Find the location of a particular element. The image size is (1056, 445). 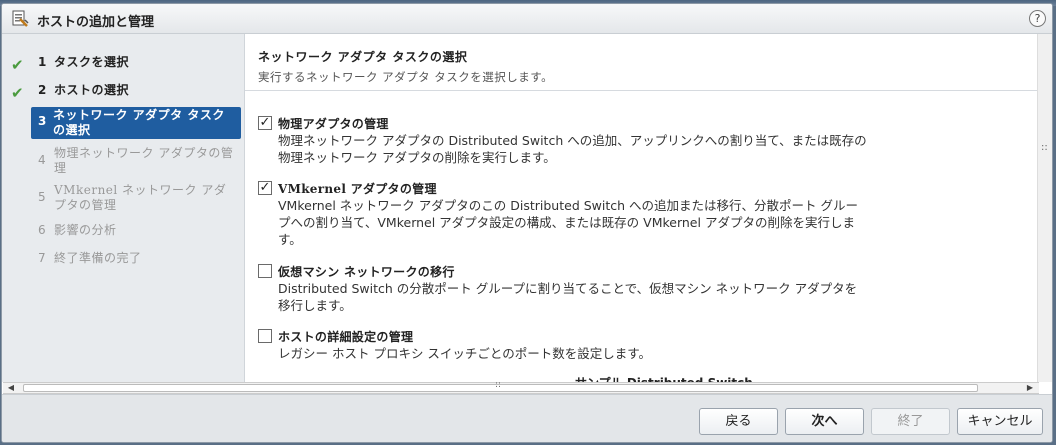

vertical-scrollbar: :: is located at coordinates (1044, 208).